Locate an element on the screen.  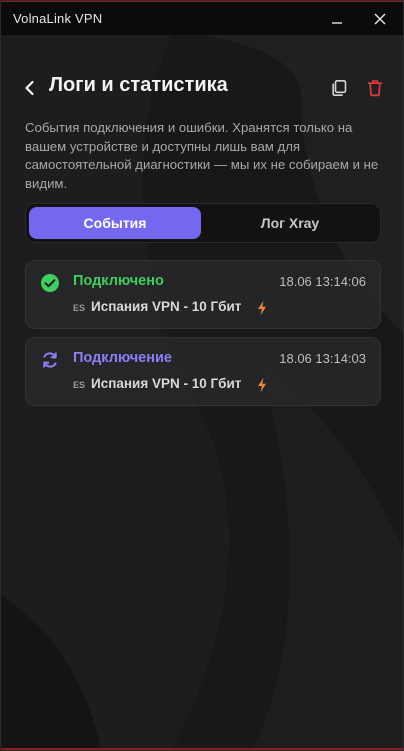
page-title: Логи и статистика is located at coordinates (138, 85).